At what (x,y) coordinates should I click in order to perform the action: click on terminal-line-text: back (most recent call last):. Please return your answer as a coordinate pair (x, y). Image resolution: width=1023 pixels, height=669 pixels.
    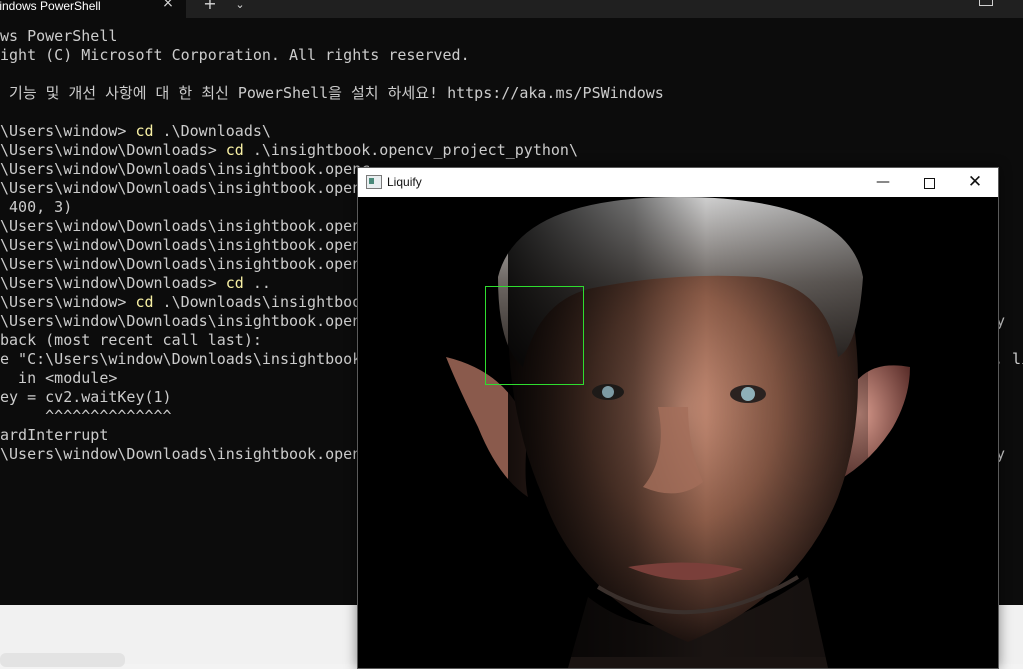
    Looking at the image, I should click on (131, 340).